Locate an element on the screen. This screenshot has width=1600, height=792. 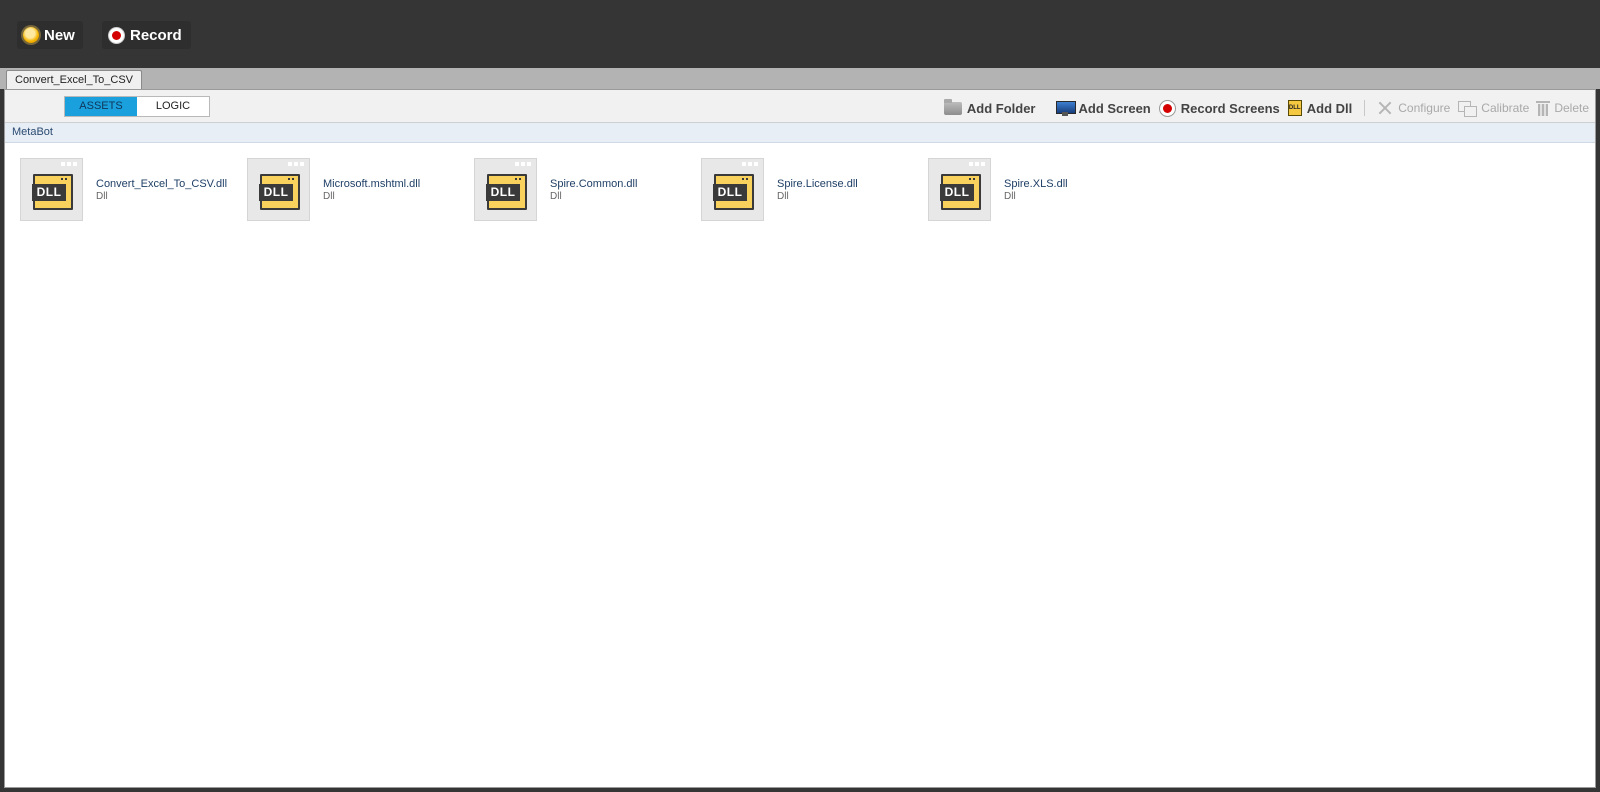
record-screens-button: Record Screens is located at coordinates (1219, 108).